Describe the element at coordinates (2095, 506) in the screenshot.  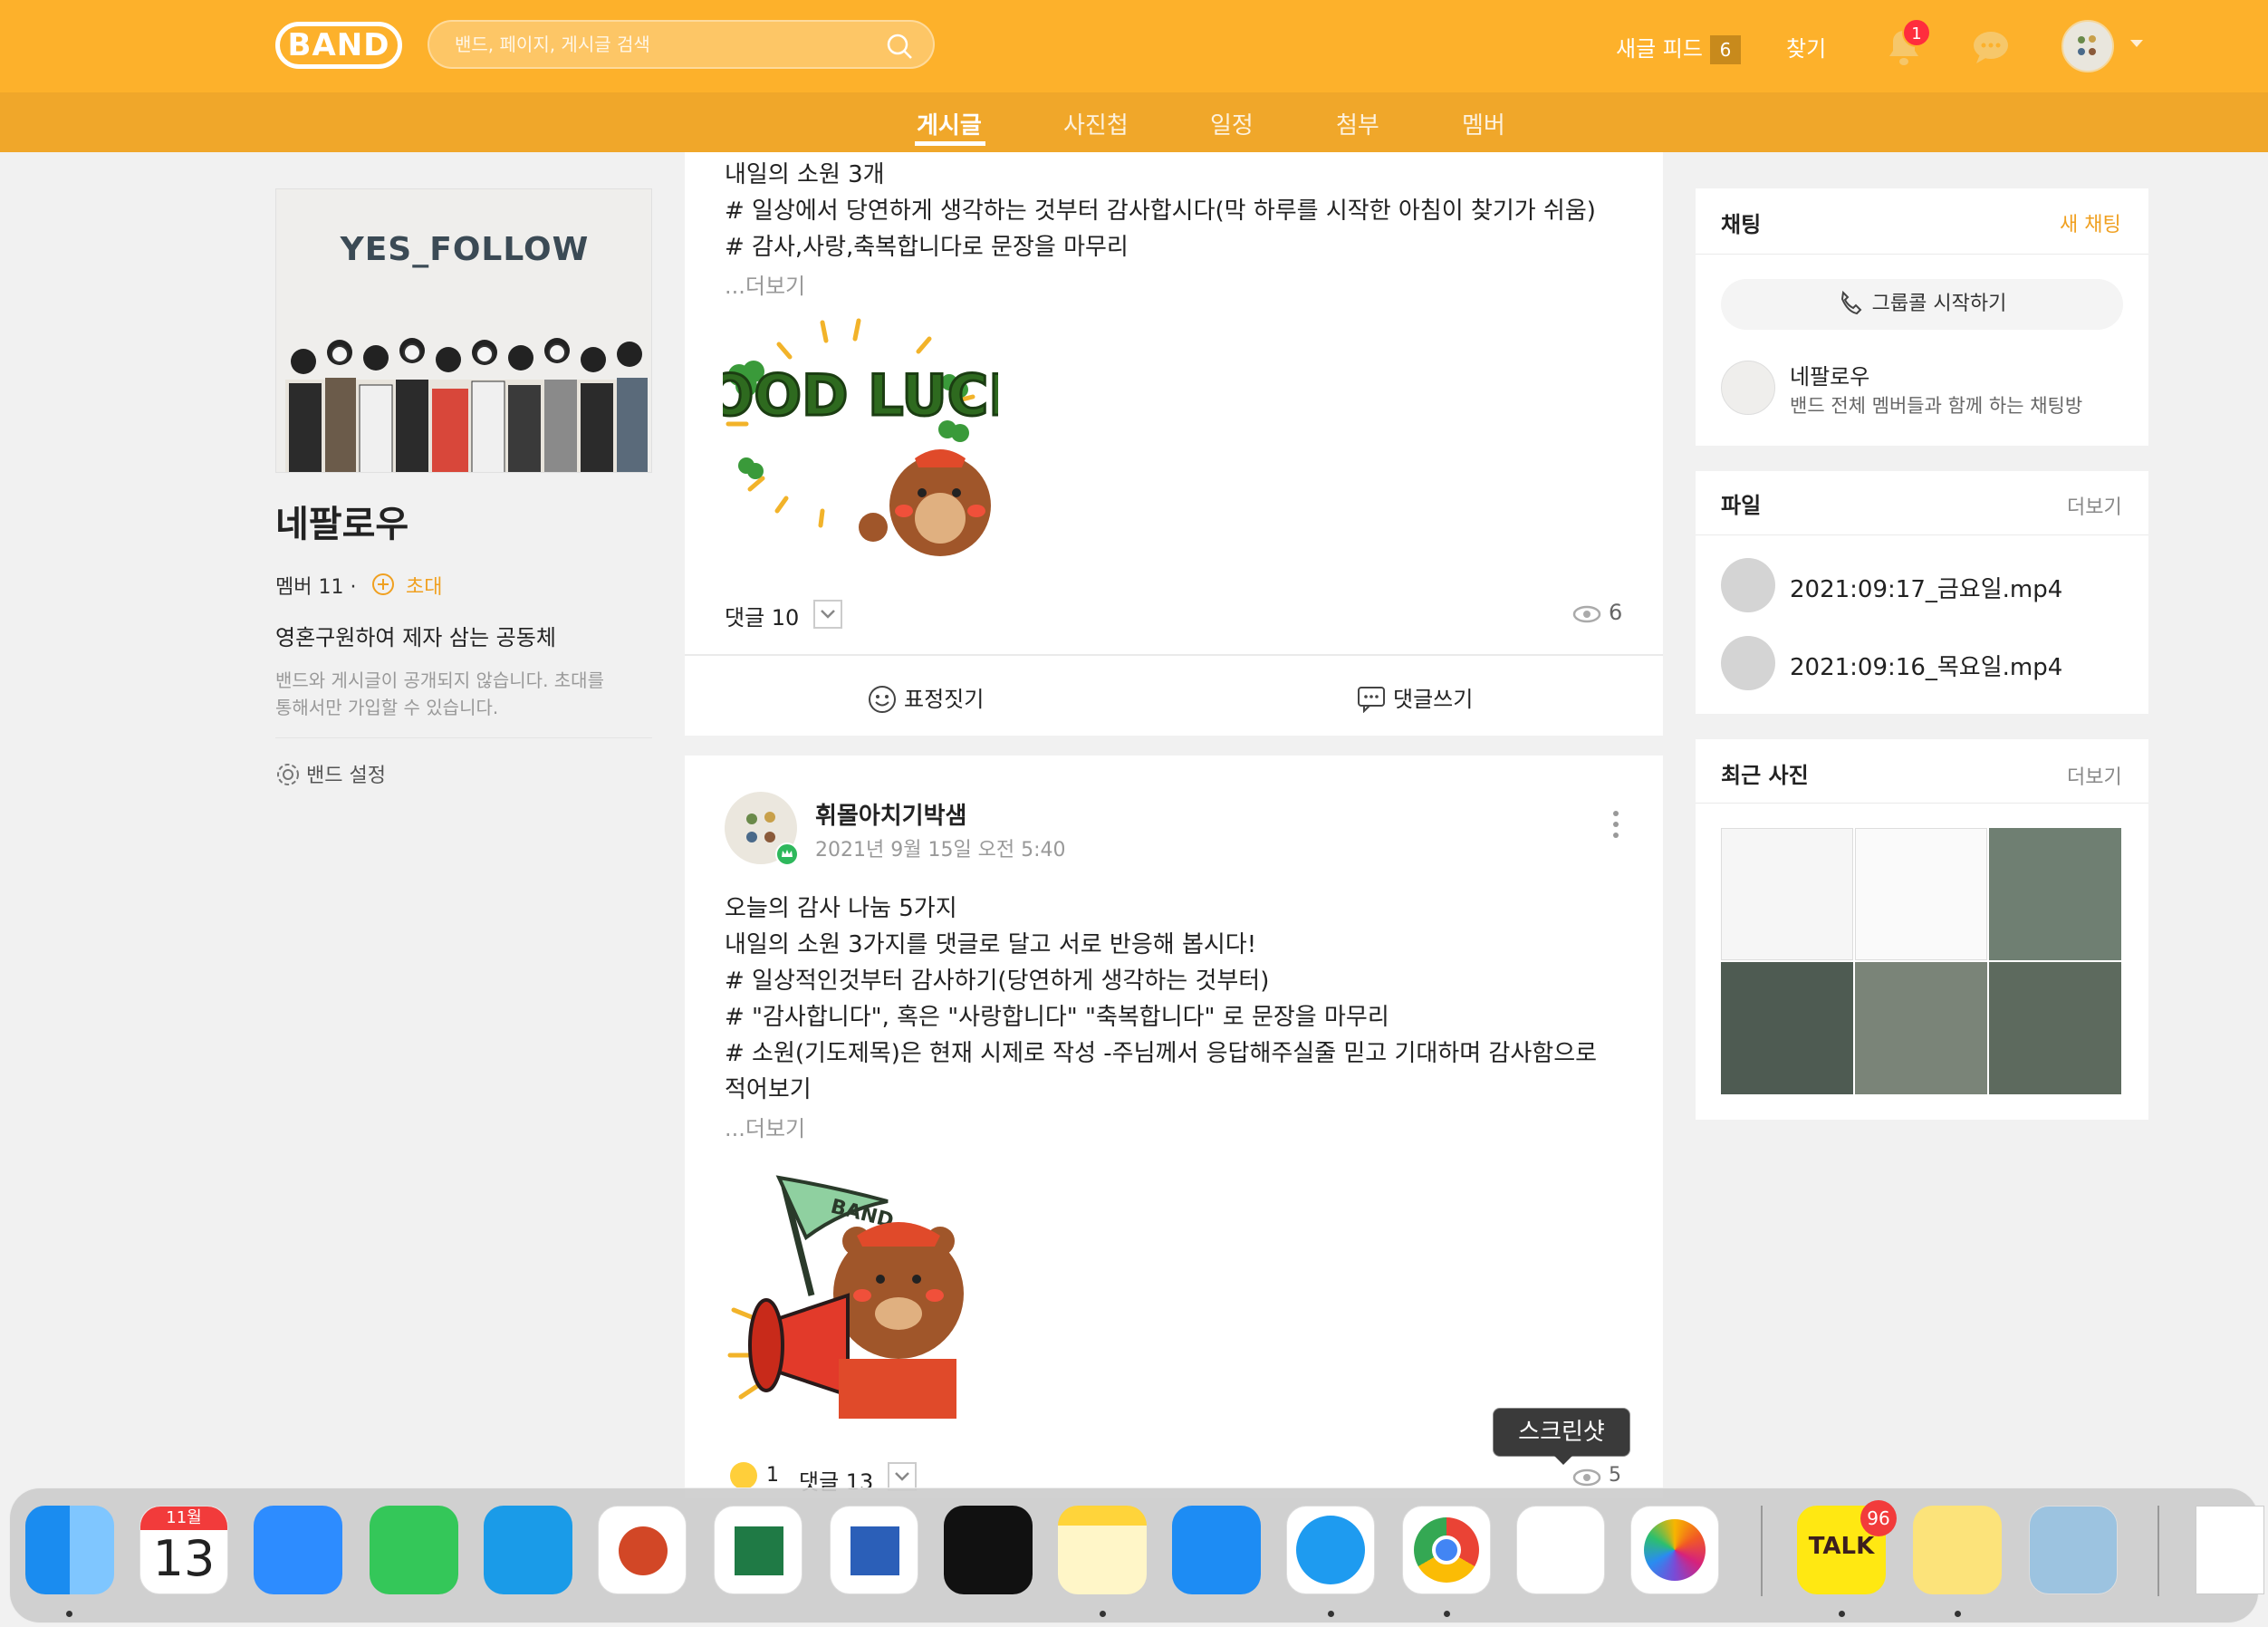
I see `files-more-link: 더보기` at that location.